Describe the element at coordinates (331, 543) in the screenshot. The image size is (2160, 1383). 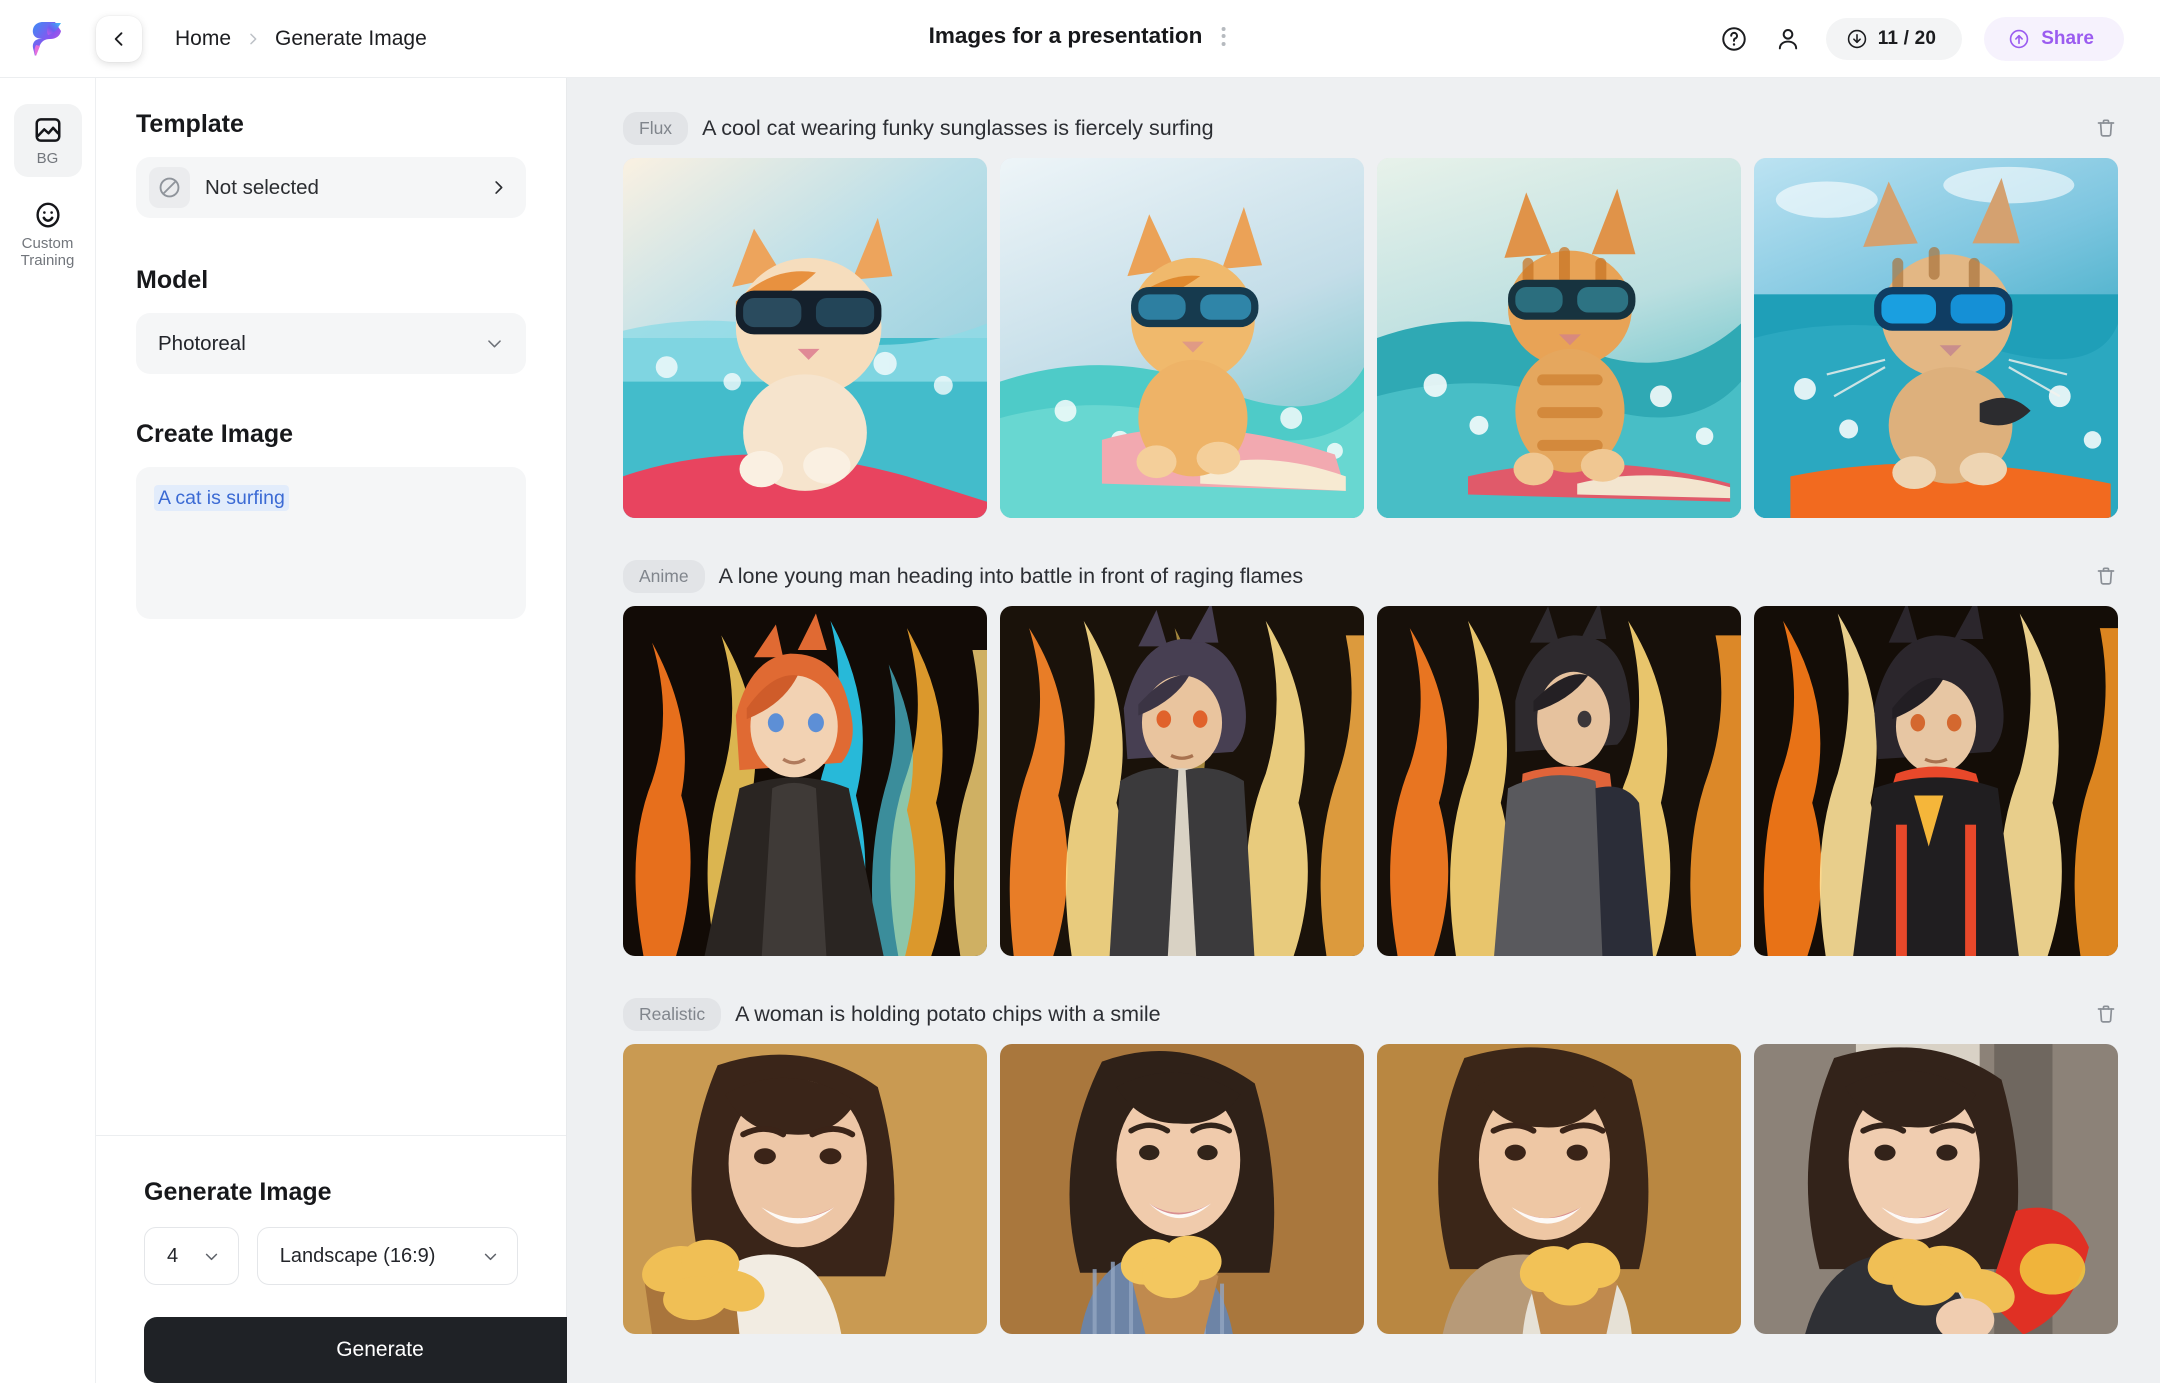
I see `prompt-input: A cat is surfing` at that location.